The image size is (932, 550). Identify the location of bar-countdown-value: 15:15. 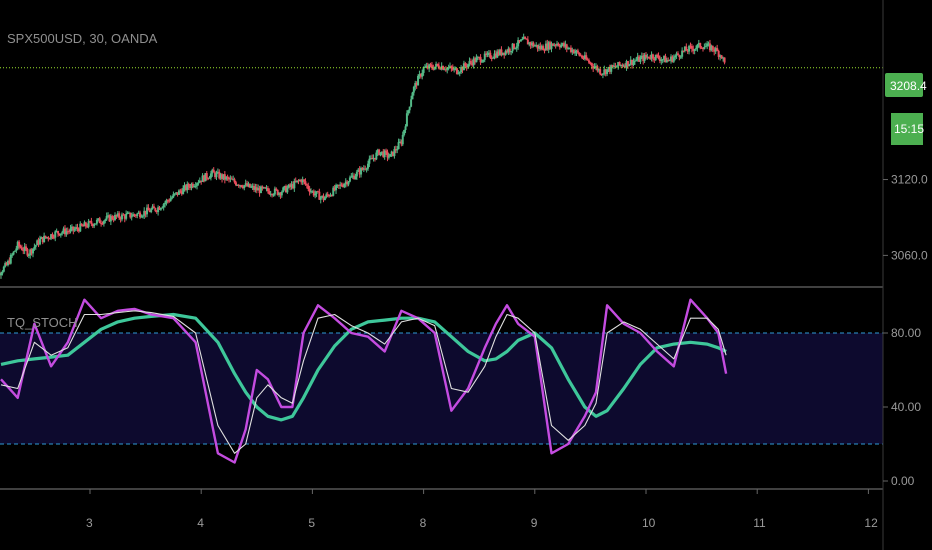
(909, 129).